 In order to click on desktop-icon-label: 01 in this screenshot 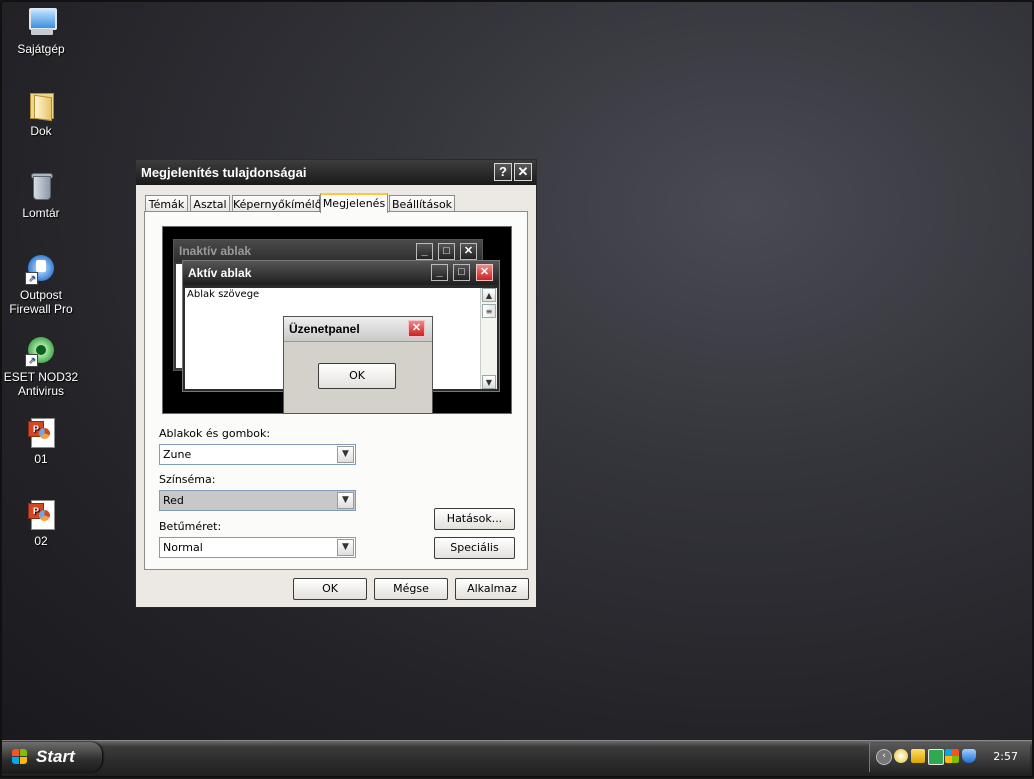, I will do `click(41, 459)`.